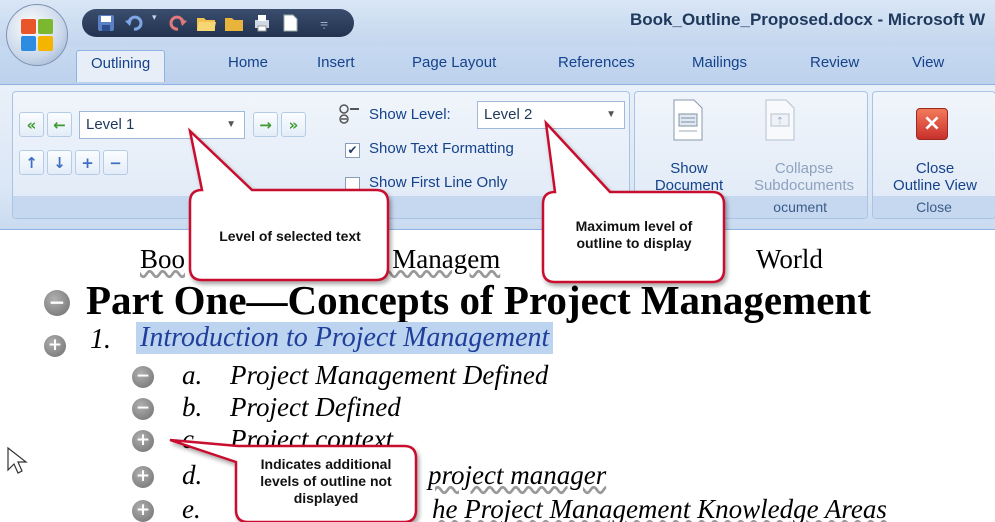 The width and height of the screenshot is (995, 522). I want to click on close-group-label: Close, so click(934, 207).